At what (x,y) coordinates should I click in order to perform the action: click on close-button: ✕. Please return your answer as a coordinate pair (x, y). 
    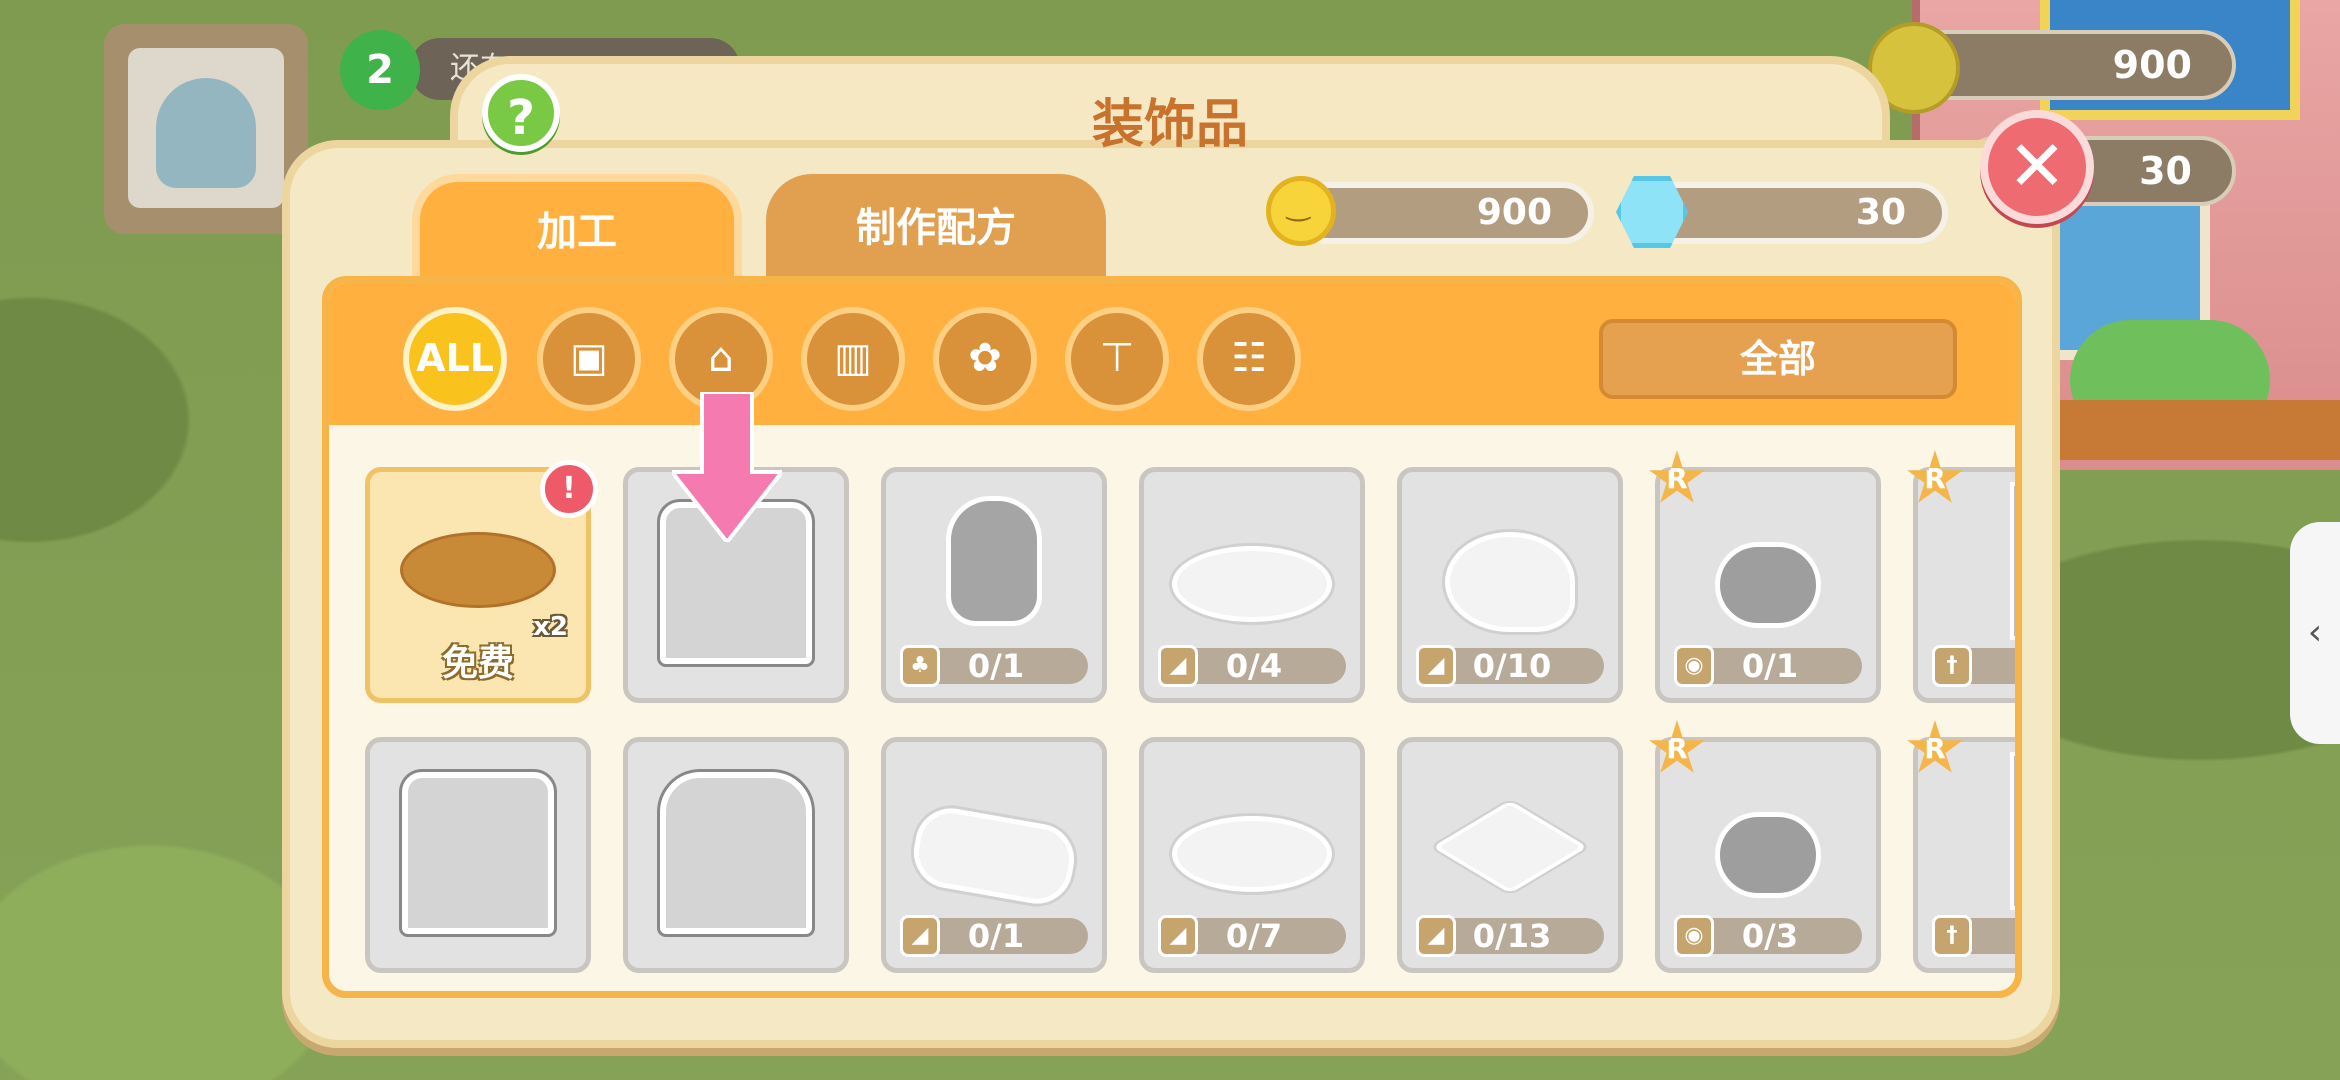
    Looking at the image, I should click on (2037, 167).